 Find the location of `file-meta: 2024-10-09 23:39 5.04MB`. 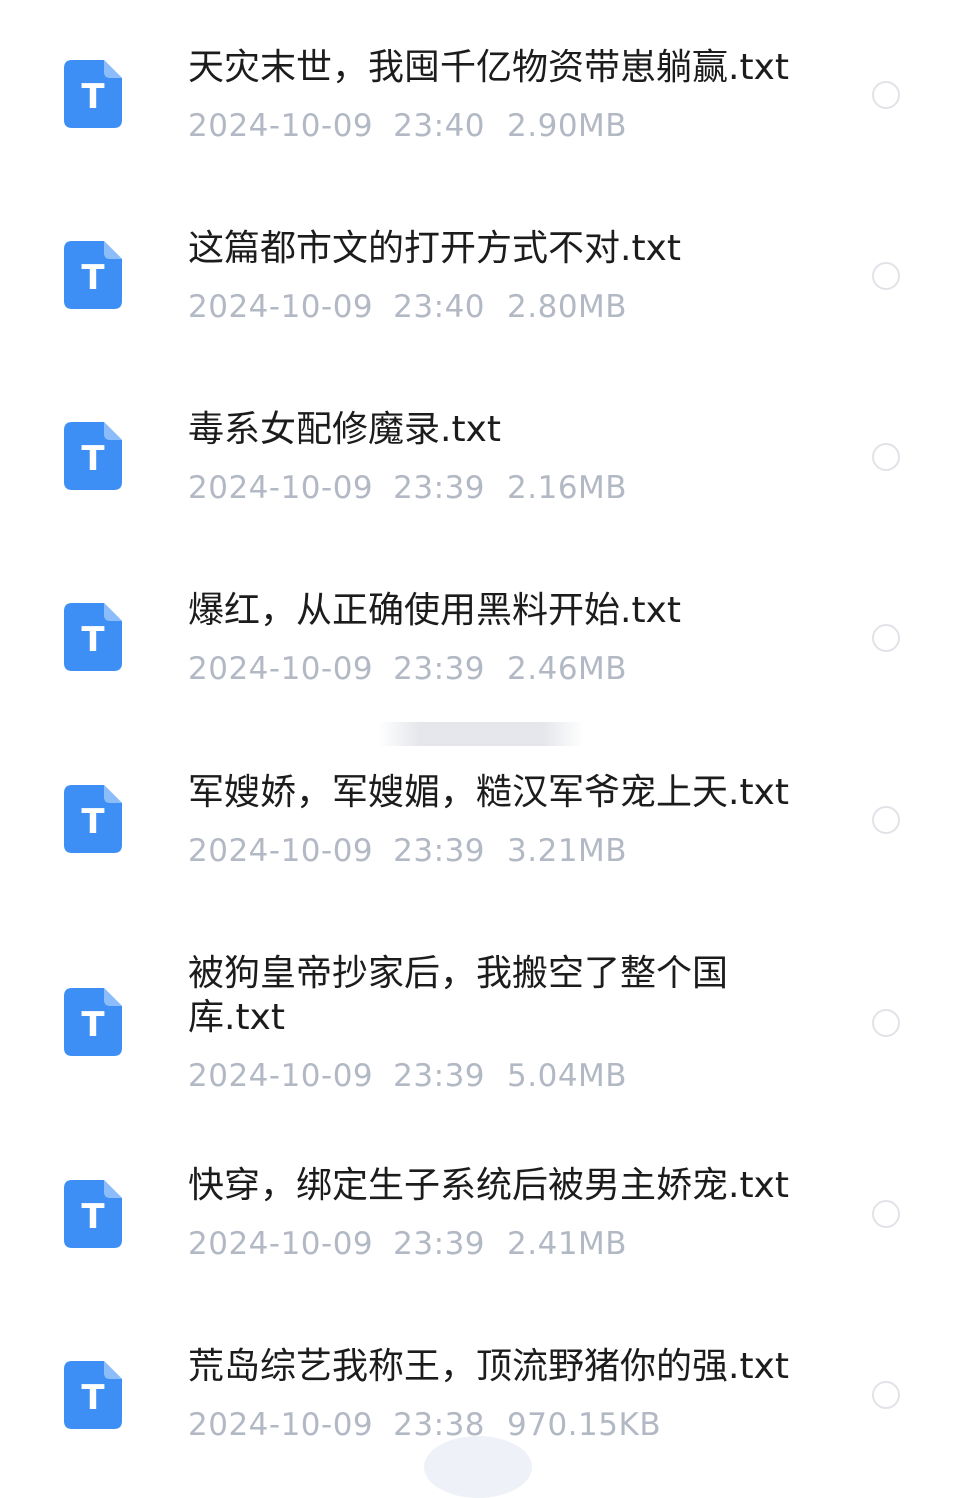

file-meta: 2024-10-09 23:39 5.04MB is located at coordinates (407, 1076).